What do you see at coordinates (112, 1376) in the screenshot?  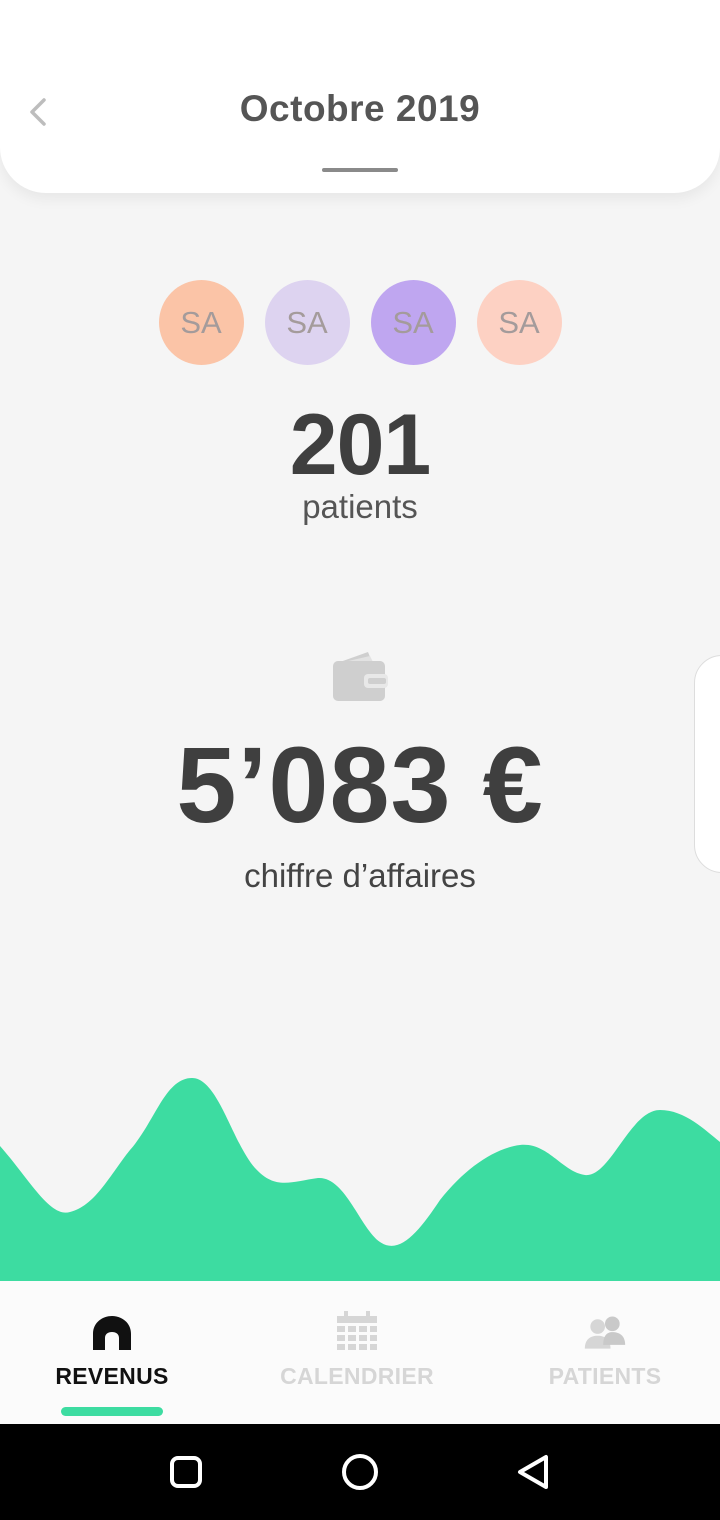 I see `nav-label-revenus: REVENUS` at bounding box center [112, 1376].